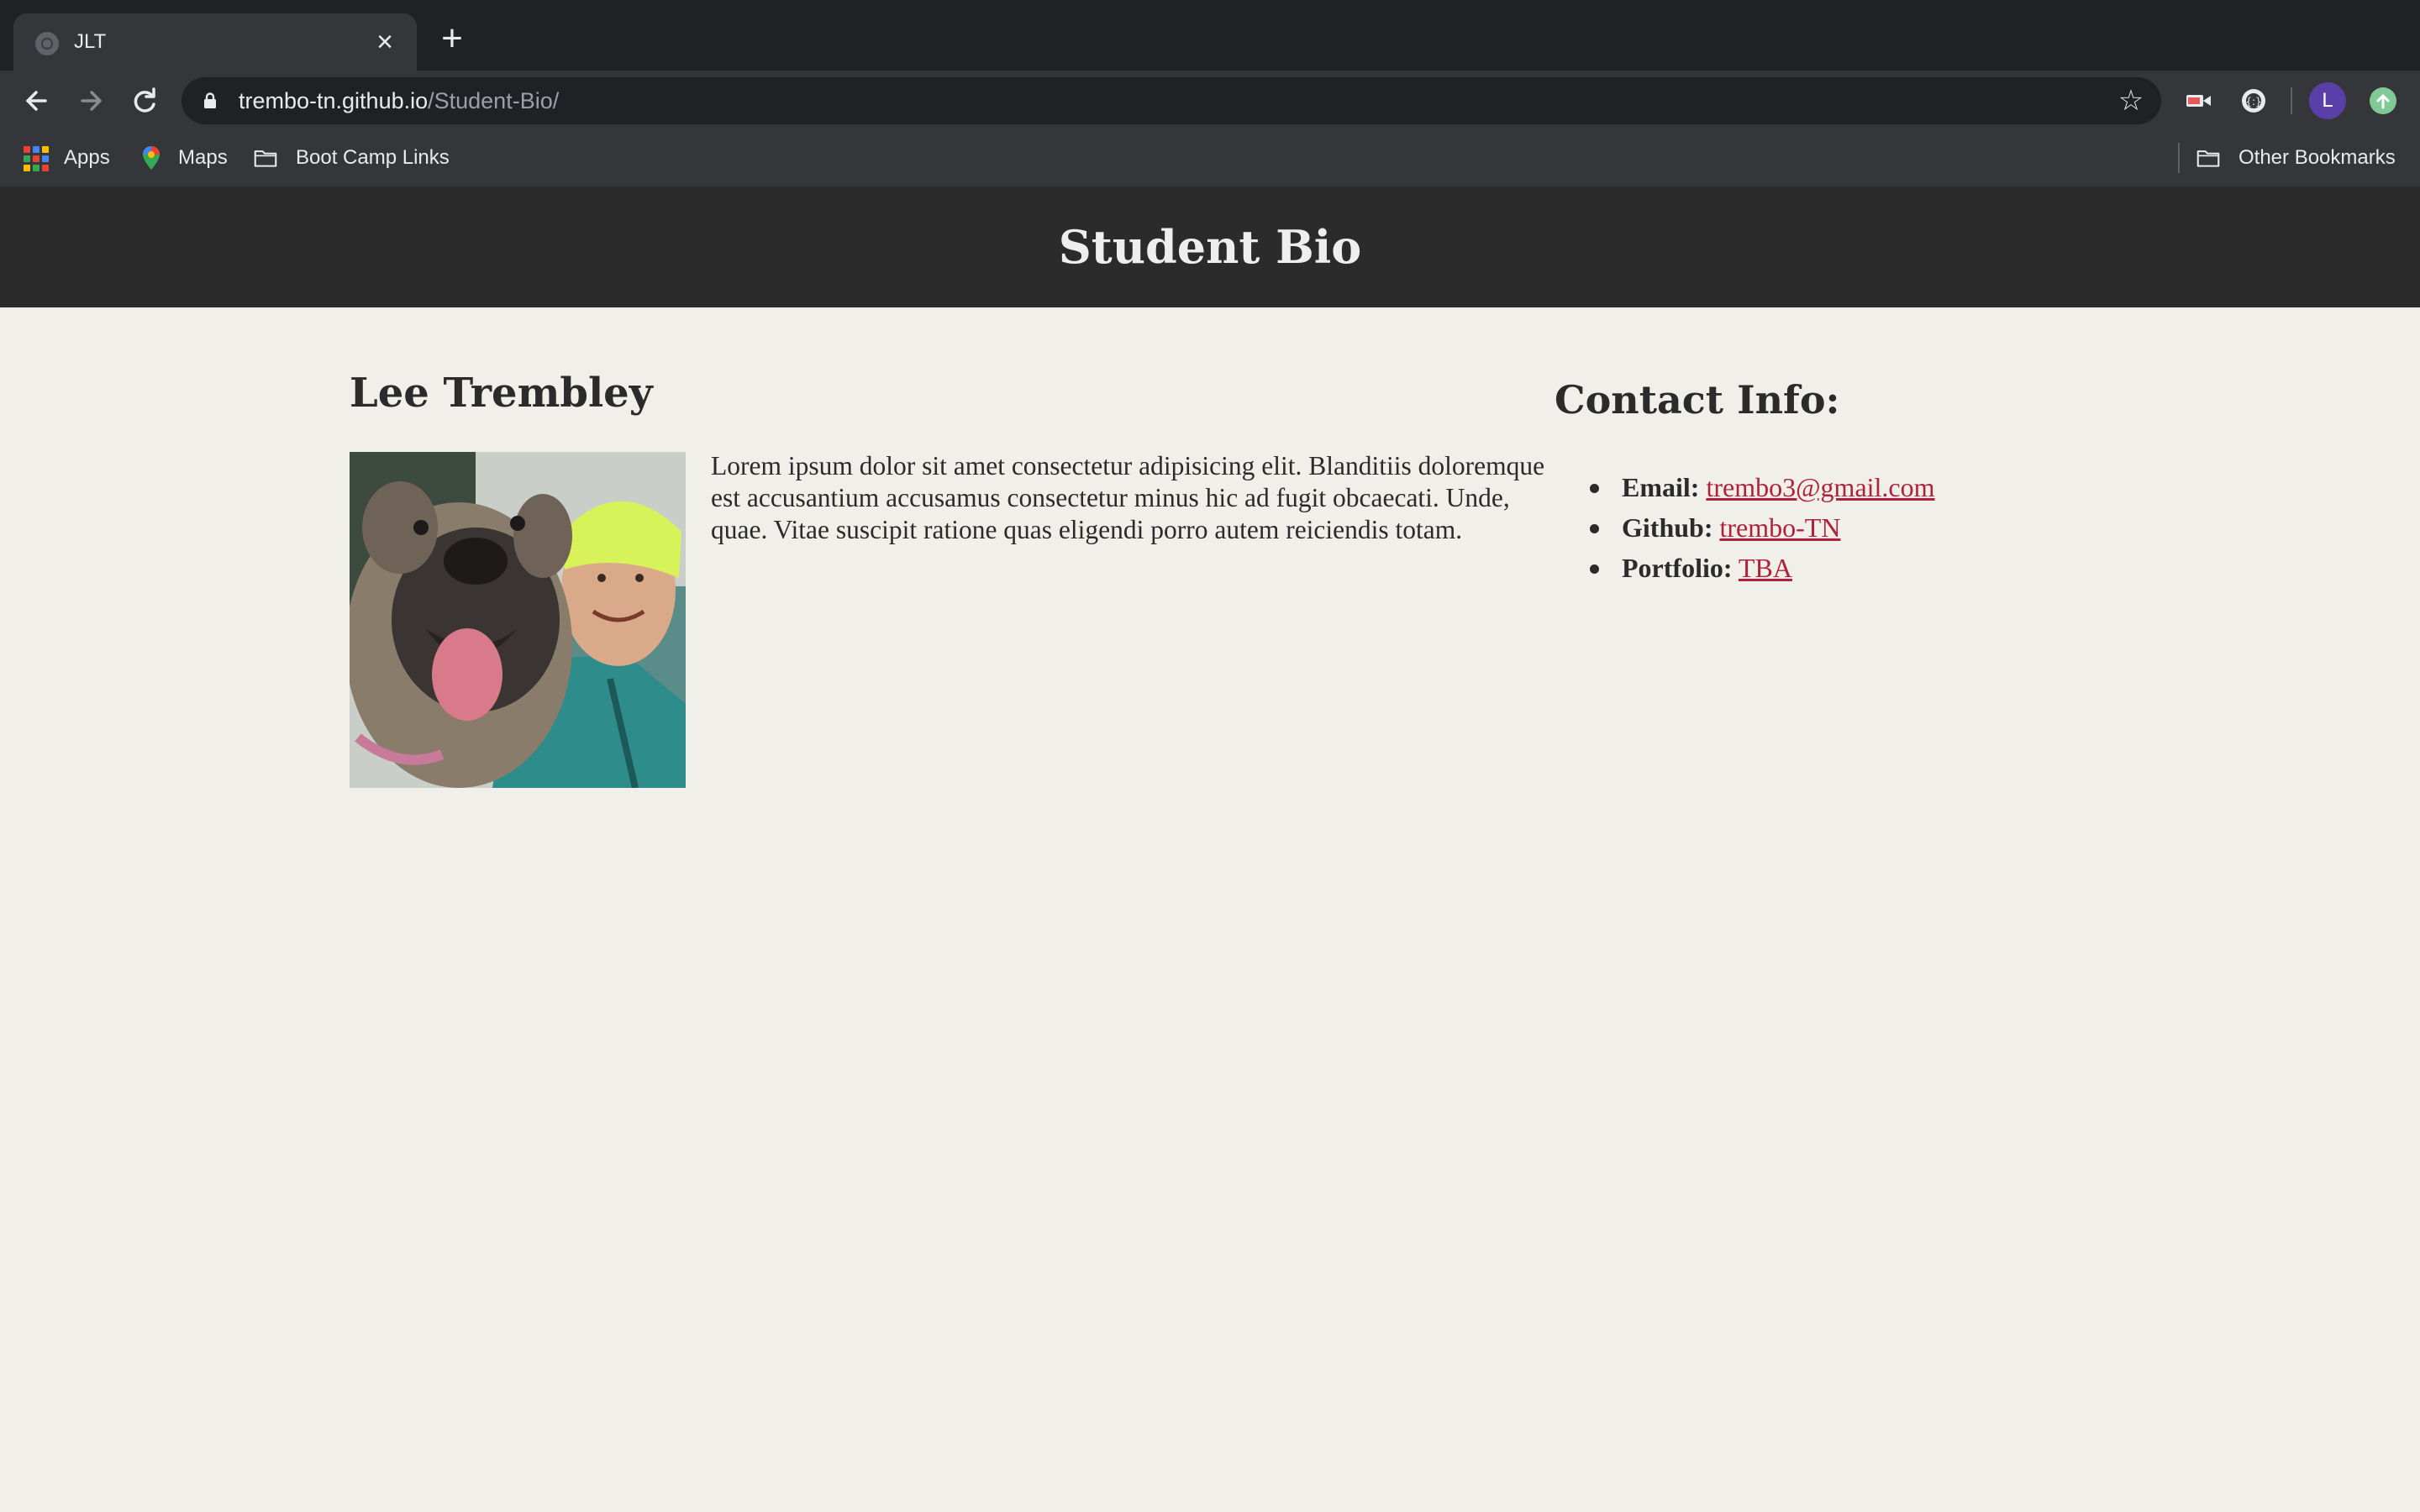 The height and width of the screenshot is (1512, 2420). Describe the element at coordinates (1697, 400) in the screenshot. I see `contact-heading: Contact Info:` at that location.